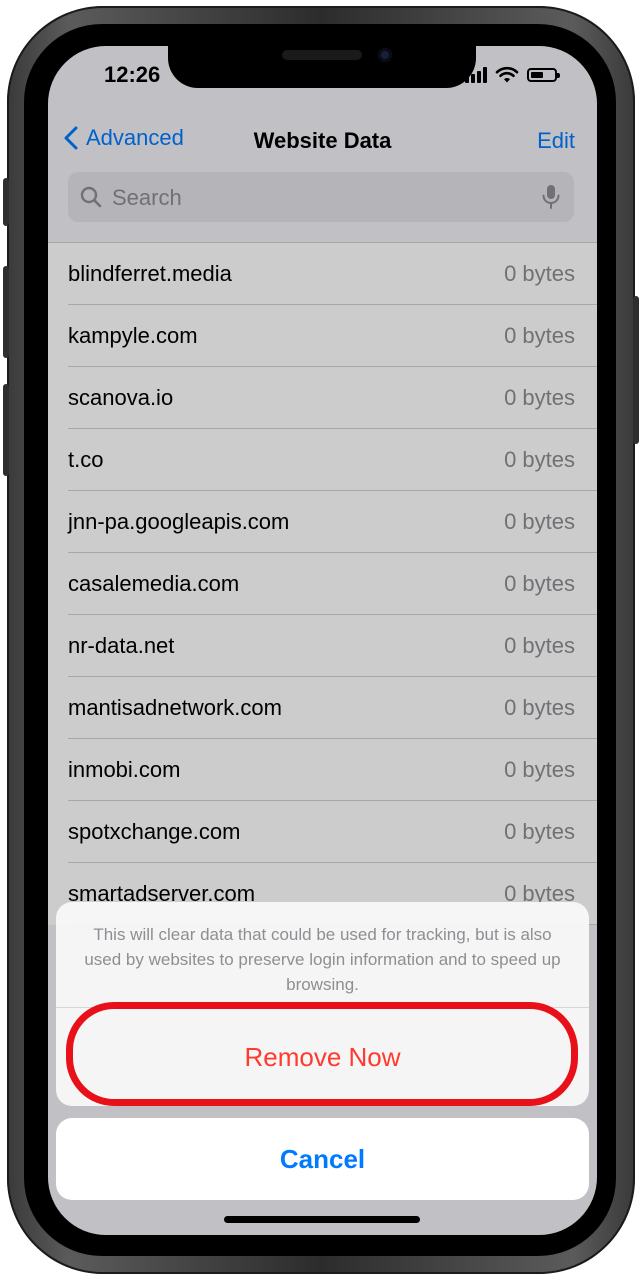 The height and width of the screenshot is (1280, 642). What do you see at coordinates (322, 67) in the screenshot?
I see `notch` at bounding box center [322, 67].